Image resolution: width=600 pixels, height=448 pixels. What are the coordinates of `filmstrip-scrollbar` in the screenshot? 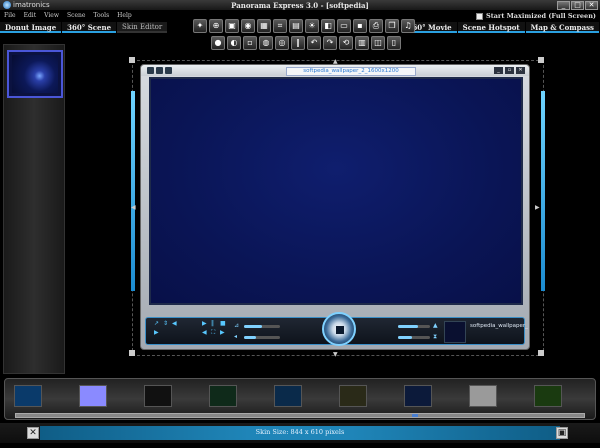 It's located at (300, 415).